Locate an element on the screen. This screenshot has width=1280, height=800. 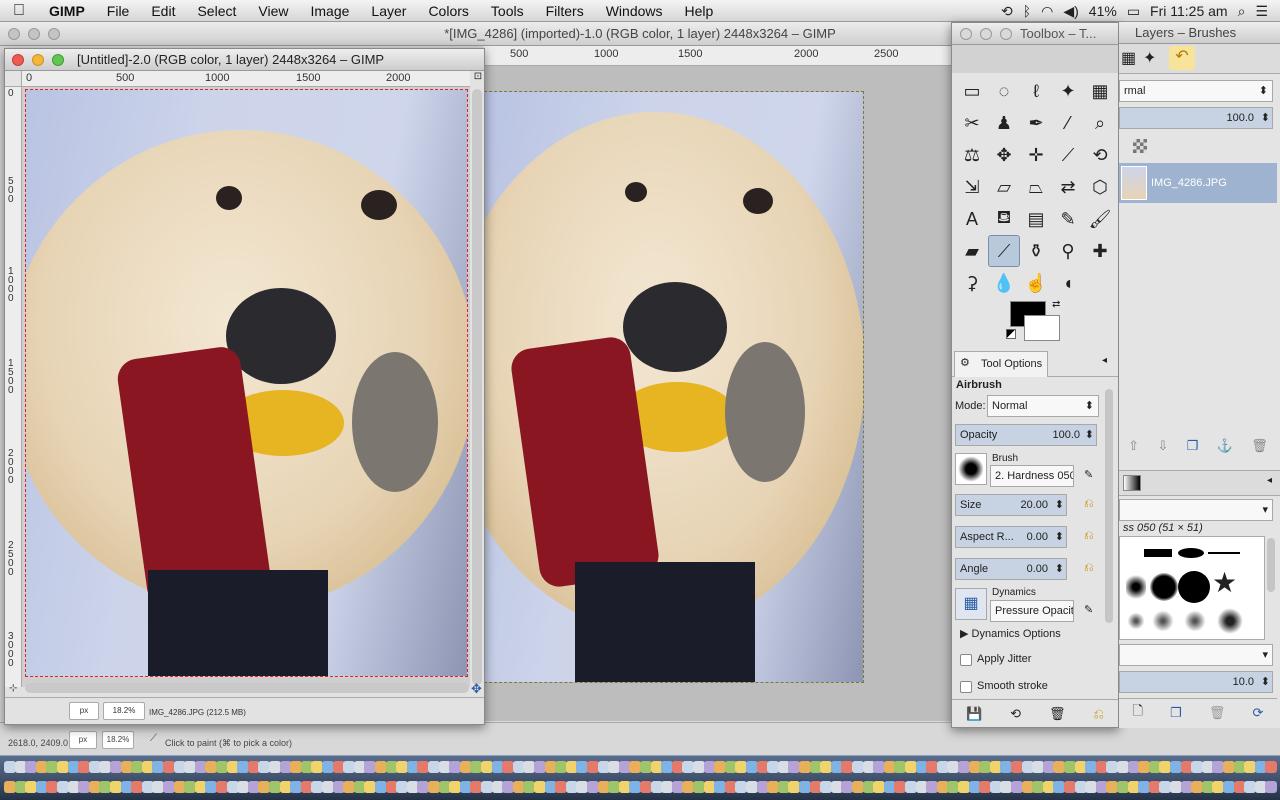
tab-menu-icon: ◂ is located at coordinates (1104, 360).